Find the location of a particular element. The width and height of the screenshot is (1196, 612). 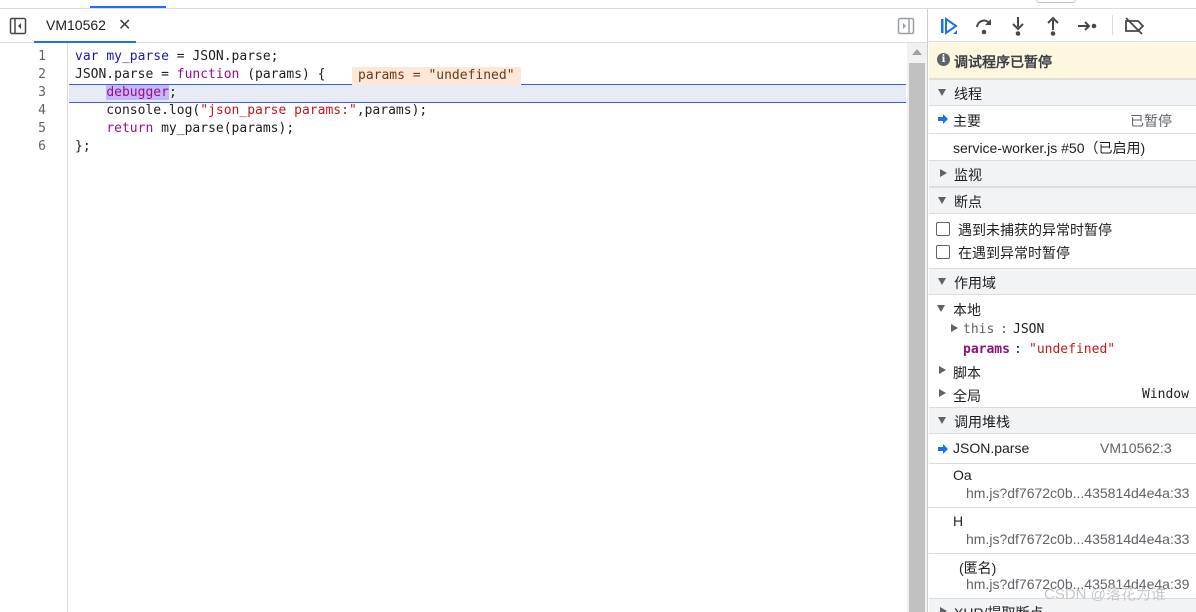

section-scope: 作用域 is located at coordinates (1062, 281).